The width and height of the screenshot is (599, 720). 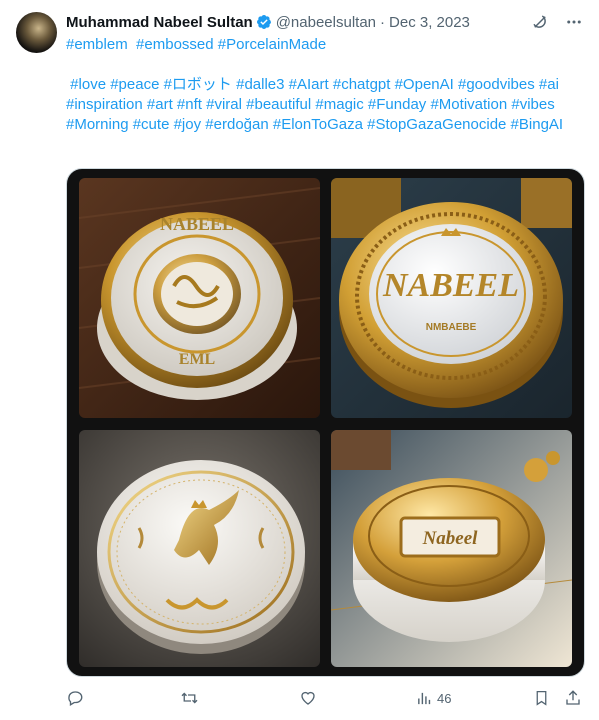 I want to click on hashtag: #dalle3, so click(x=260, y=84).